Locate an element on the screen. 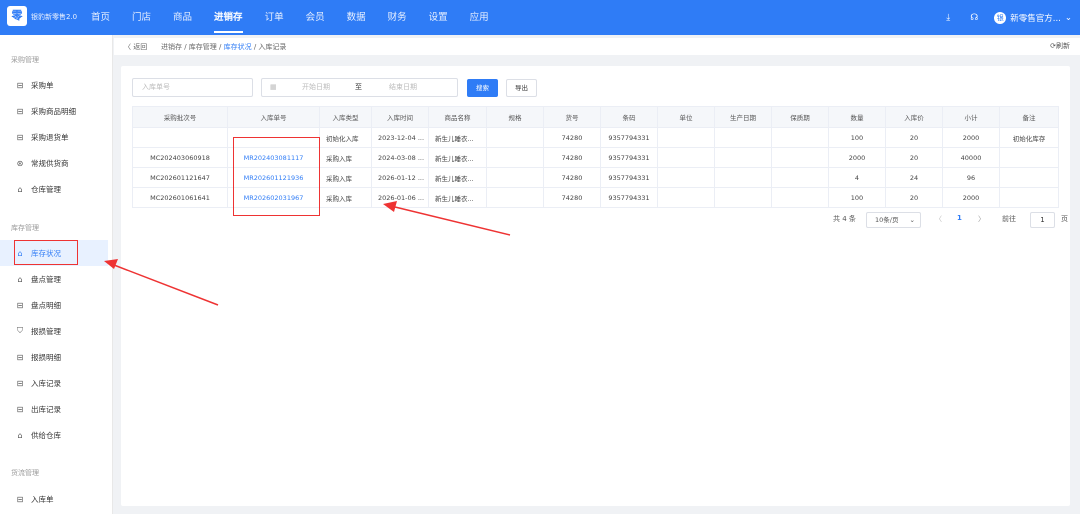 Image resolution: width=1080 pixels, height=514 pixels. col-product-name: 商品名称 is located at coordinates (457, 117).